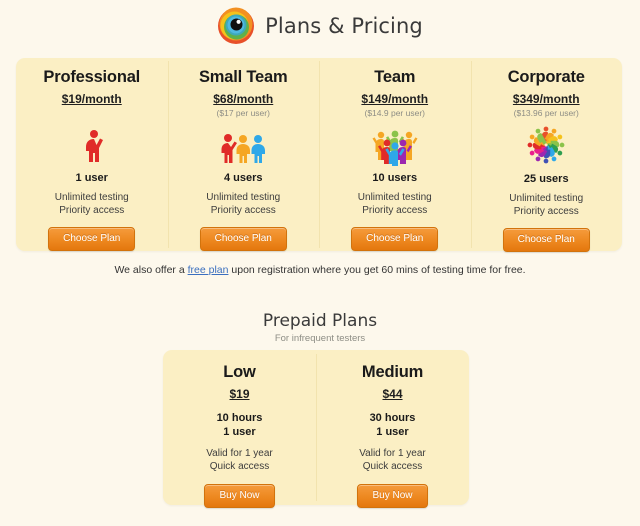  What do you see at coordinates (546, 179) in the screenshot?
I see `plan-user-count: 25 users` at bounding box center [546, 179].